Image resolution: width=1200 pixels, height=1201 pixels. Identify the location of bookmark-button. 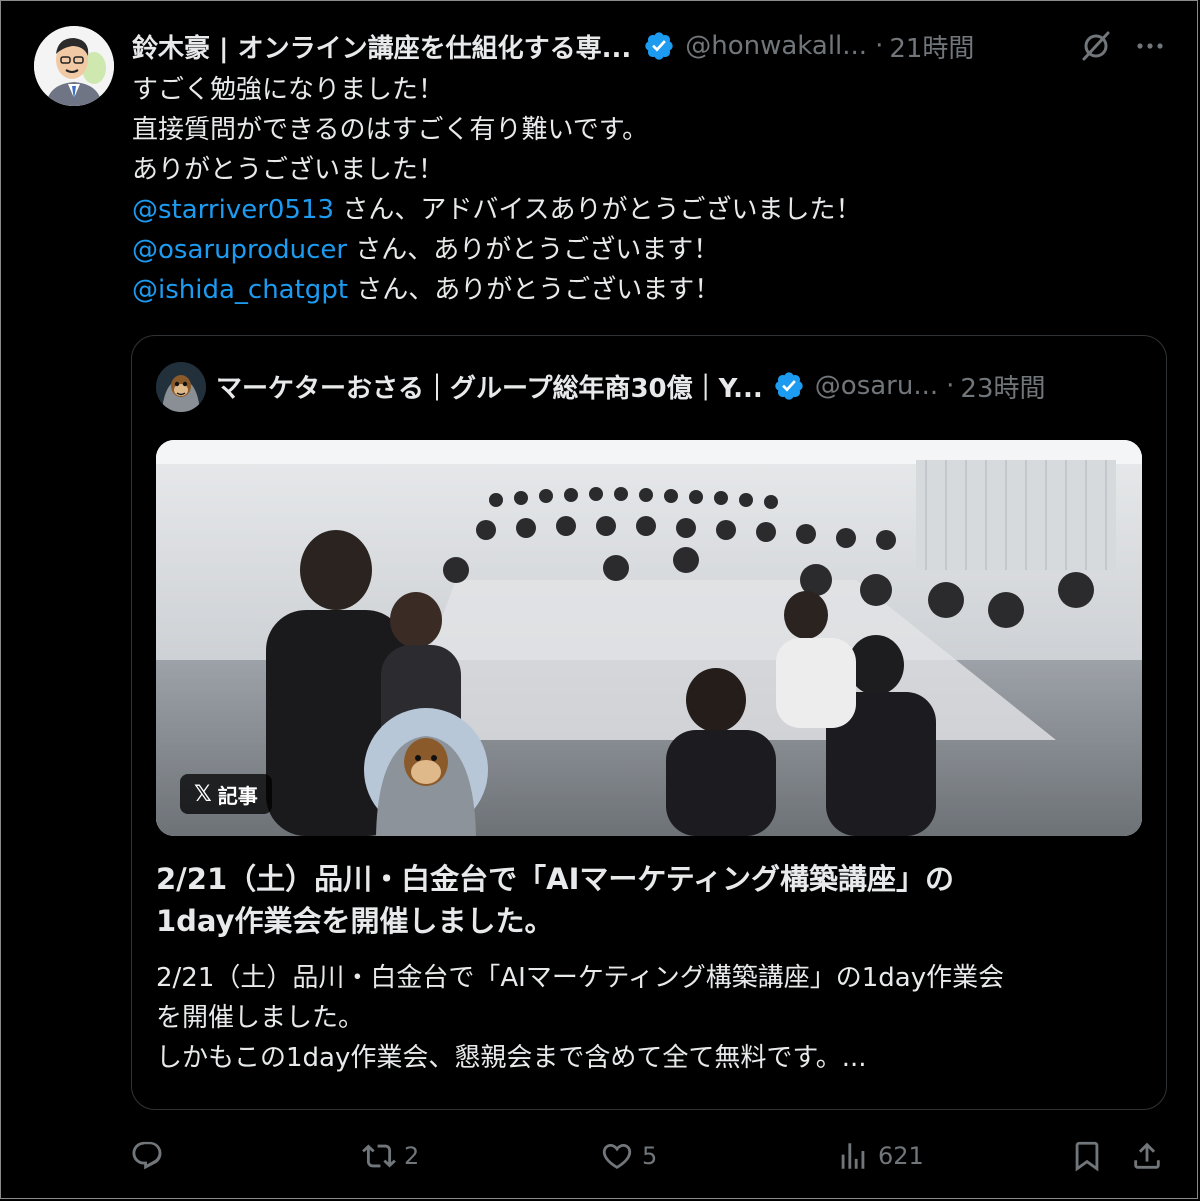
(1087, 1156).